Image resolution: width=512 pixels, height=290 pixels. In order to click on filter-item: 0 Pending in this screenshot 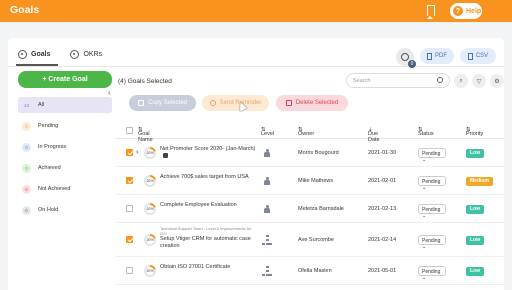, I will do `click(65, 126)`.